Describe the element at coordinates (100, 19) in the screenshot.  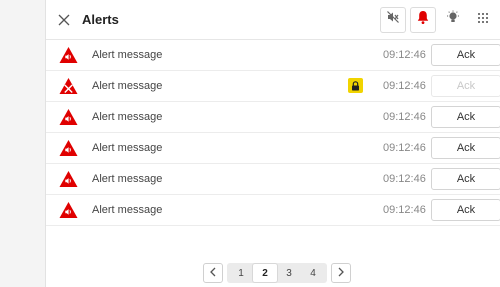
I see `page-title: Alerts` at that location.